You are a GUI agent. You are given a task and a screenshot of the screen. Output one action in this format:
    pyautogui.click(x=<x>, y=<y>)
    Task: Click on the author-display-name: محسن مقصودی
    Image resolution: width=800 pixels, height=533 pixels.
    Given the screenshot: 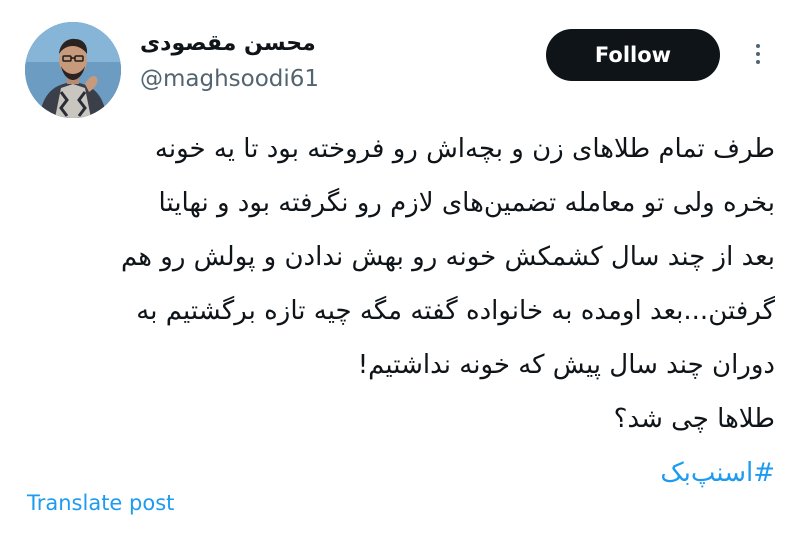 What is the action you would take?
    pyautogui.click(x=265, y=44)
    